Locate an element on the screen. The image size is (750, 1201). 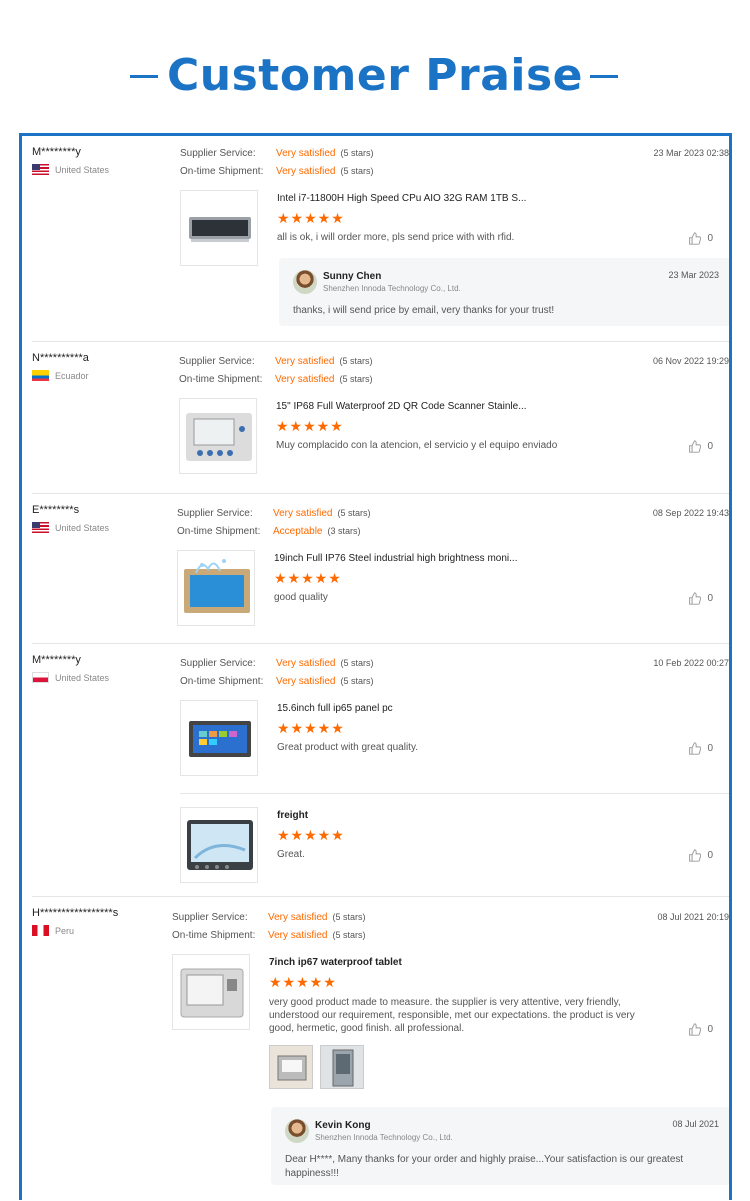
product-title-link: 15.6inch full ip65 panel pc is located at coordinates (335, 708).